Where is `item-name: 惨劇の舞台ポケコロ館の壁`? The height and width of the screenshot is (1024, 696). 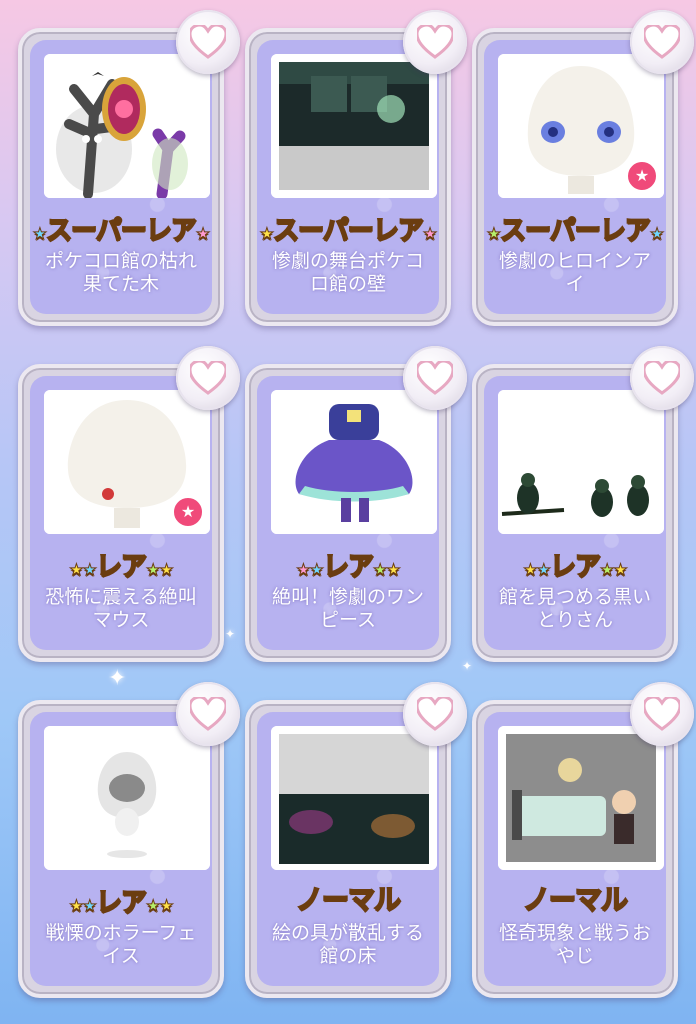 item-name: 惨劇の舞台ポケコロ館の壁 is located at coordinates (347, 272).